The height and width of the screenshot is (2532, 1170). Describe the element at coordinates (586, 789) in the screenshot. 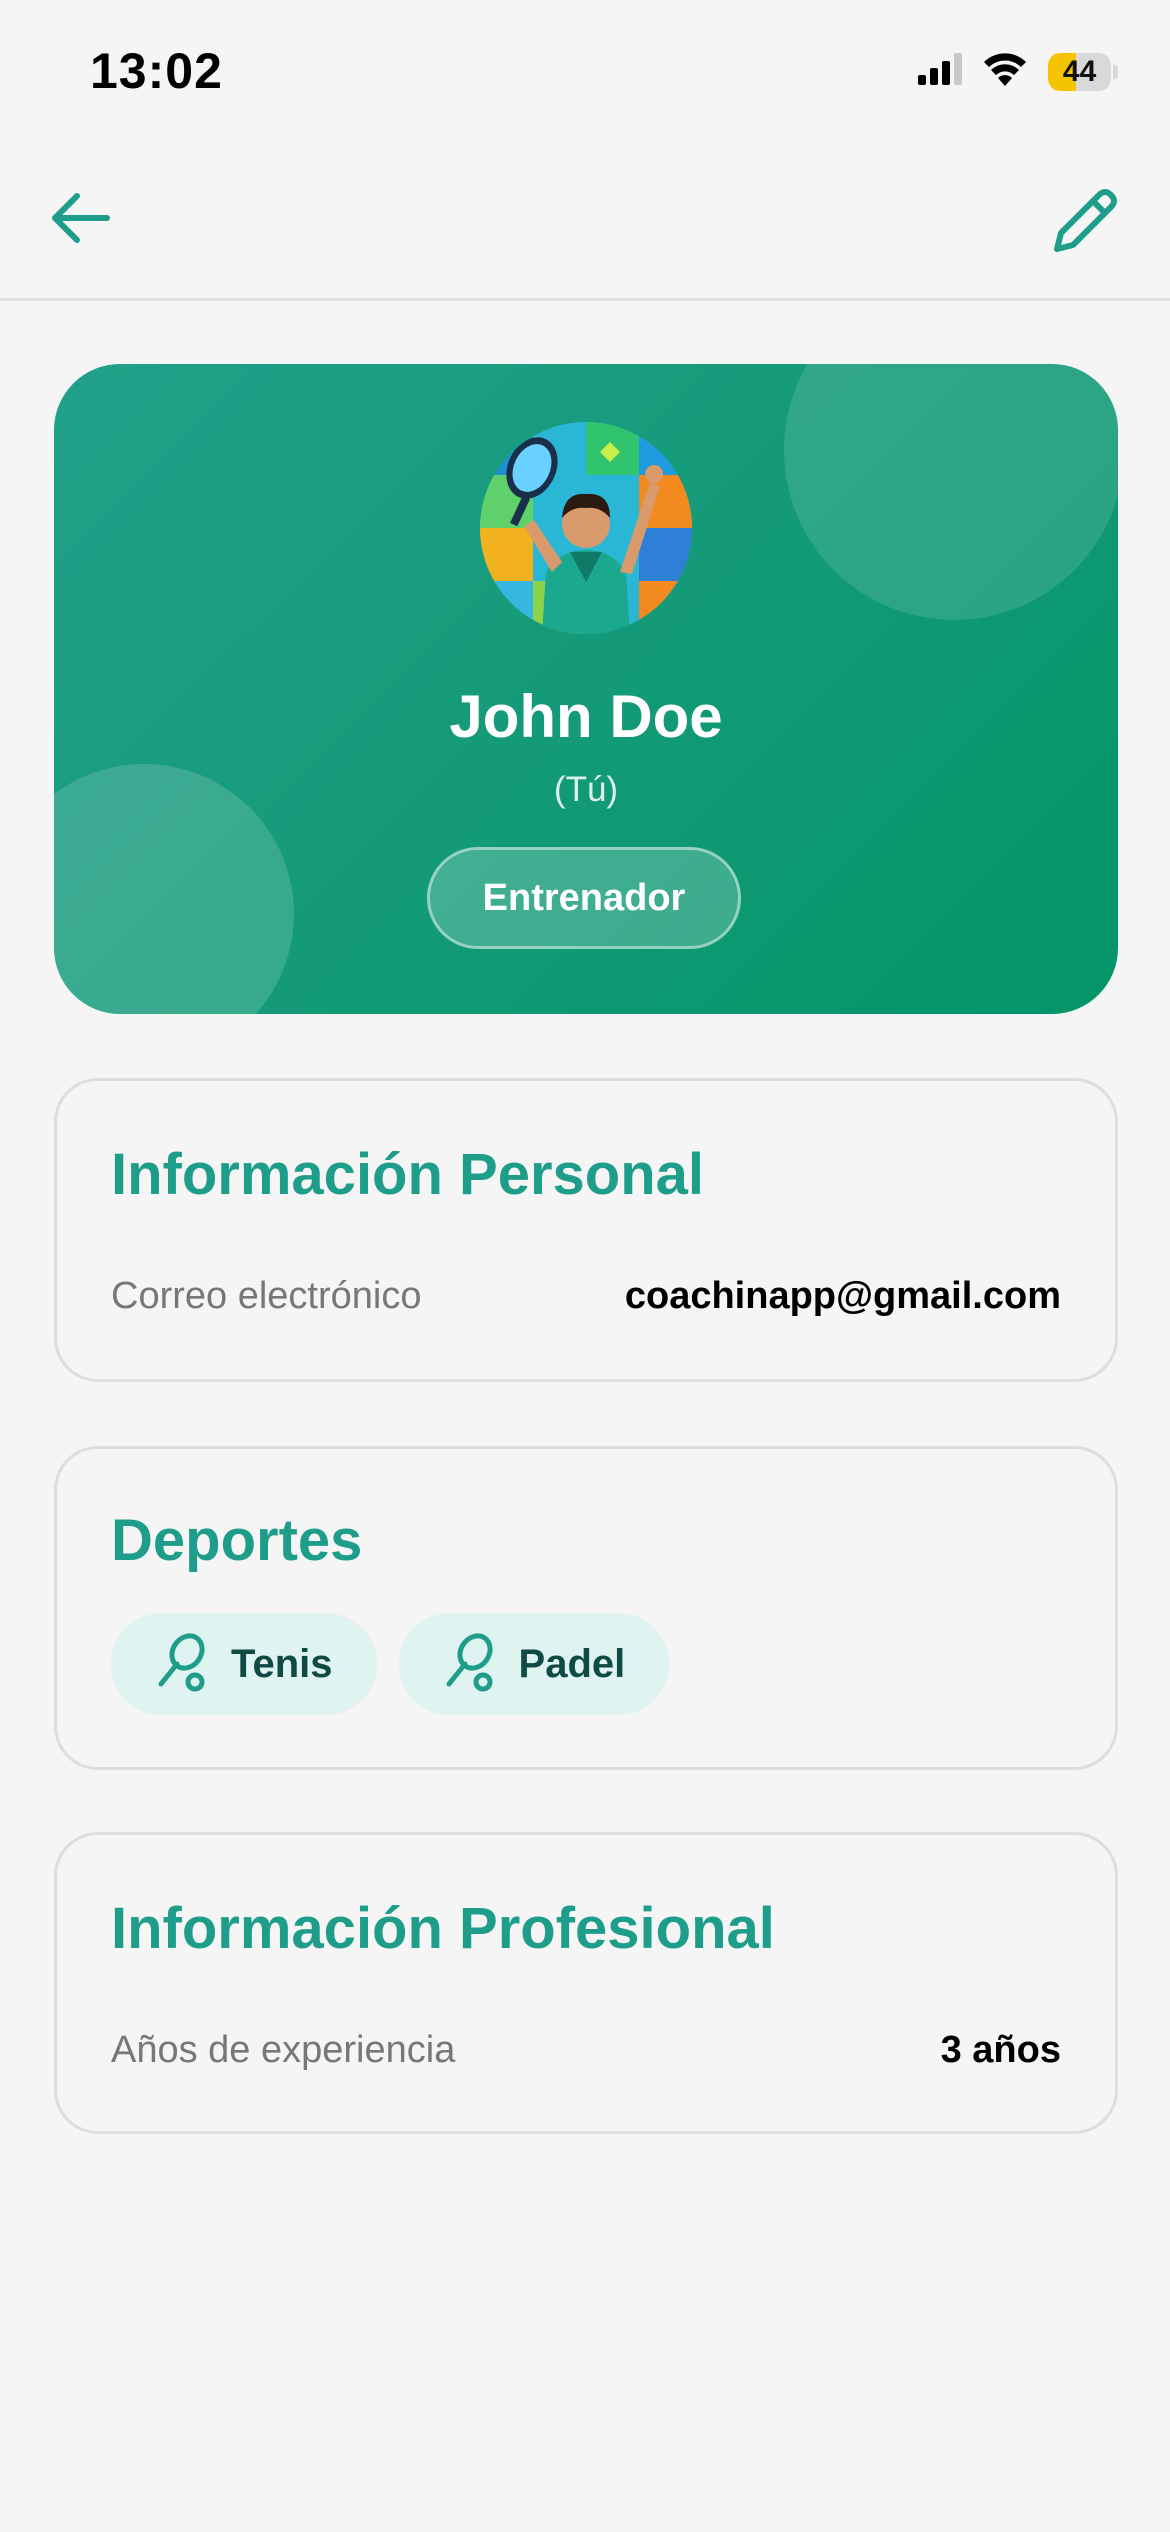

I see `self-tag: (Tú)` at that location.